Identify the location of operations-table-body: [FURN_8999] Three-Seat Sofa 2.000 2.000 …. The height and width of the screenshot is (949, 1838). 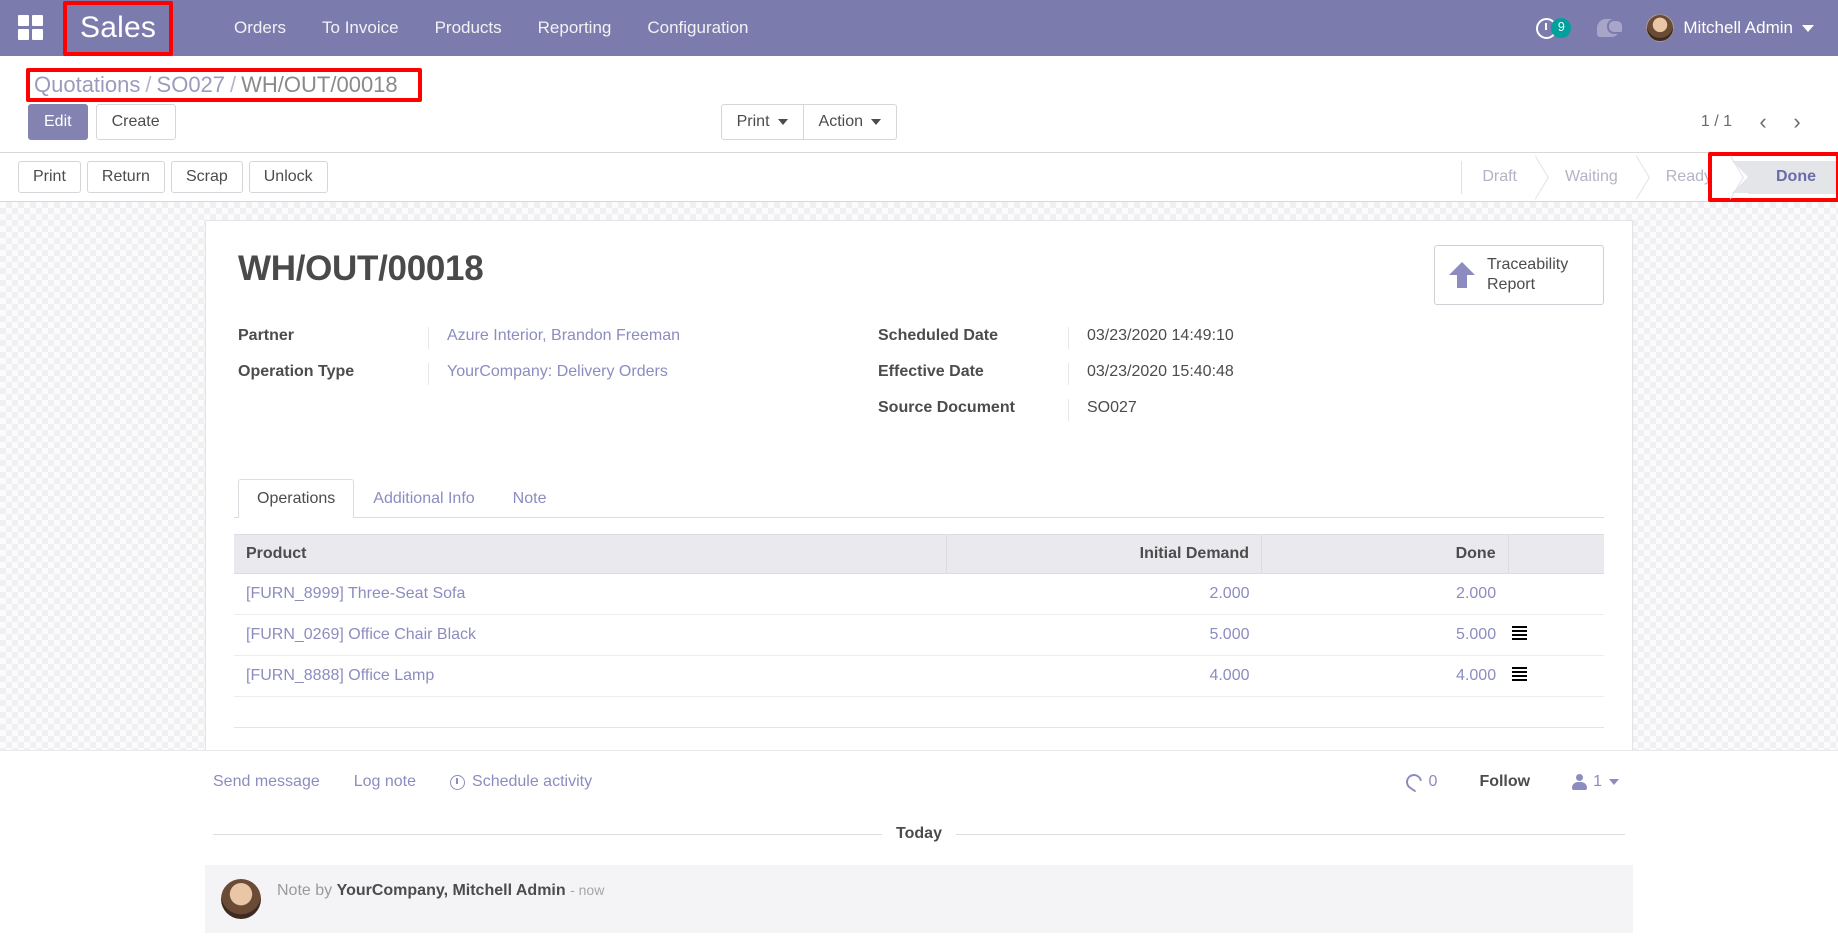
(919, 635).